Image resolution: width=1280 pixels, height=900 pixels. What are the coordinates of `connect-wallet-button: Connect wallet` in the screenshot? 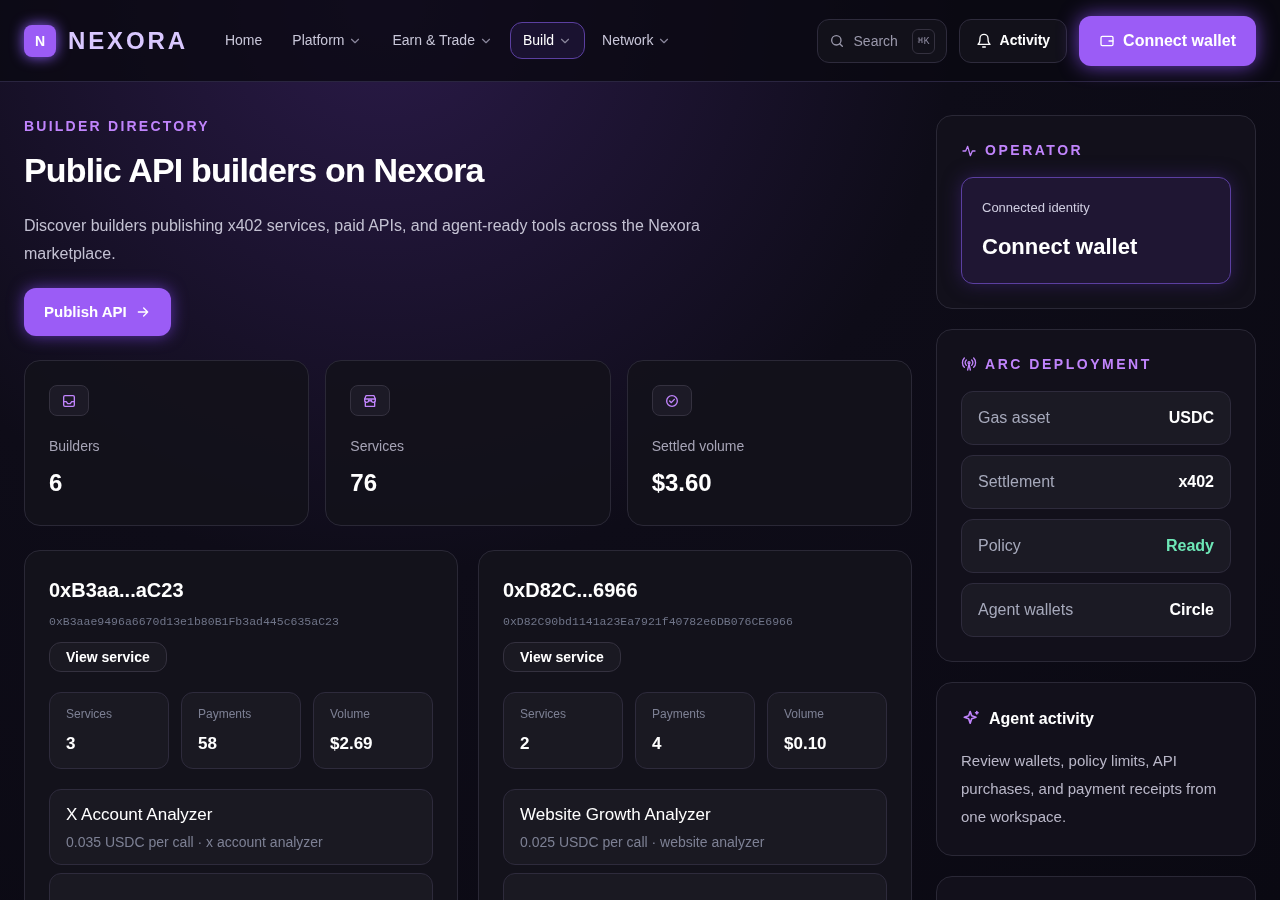 It's located at (1167, 40).